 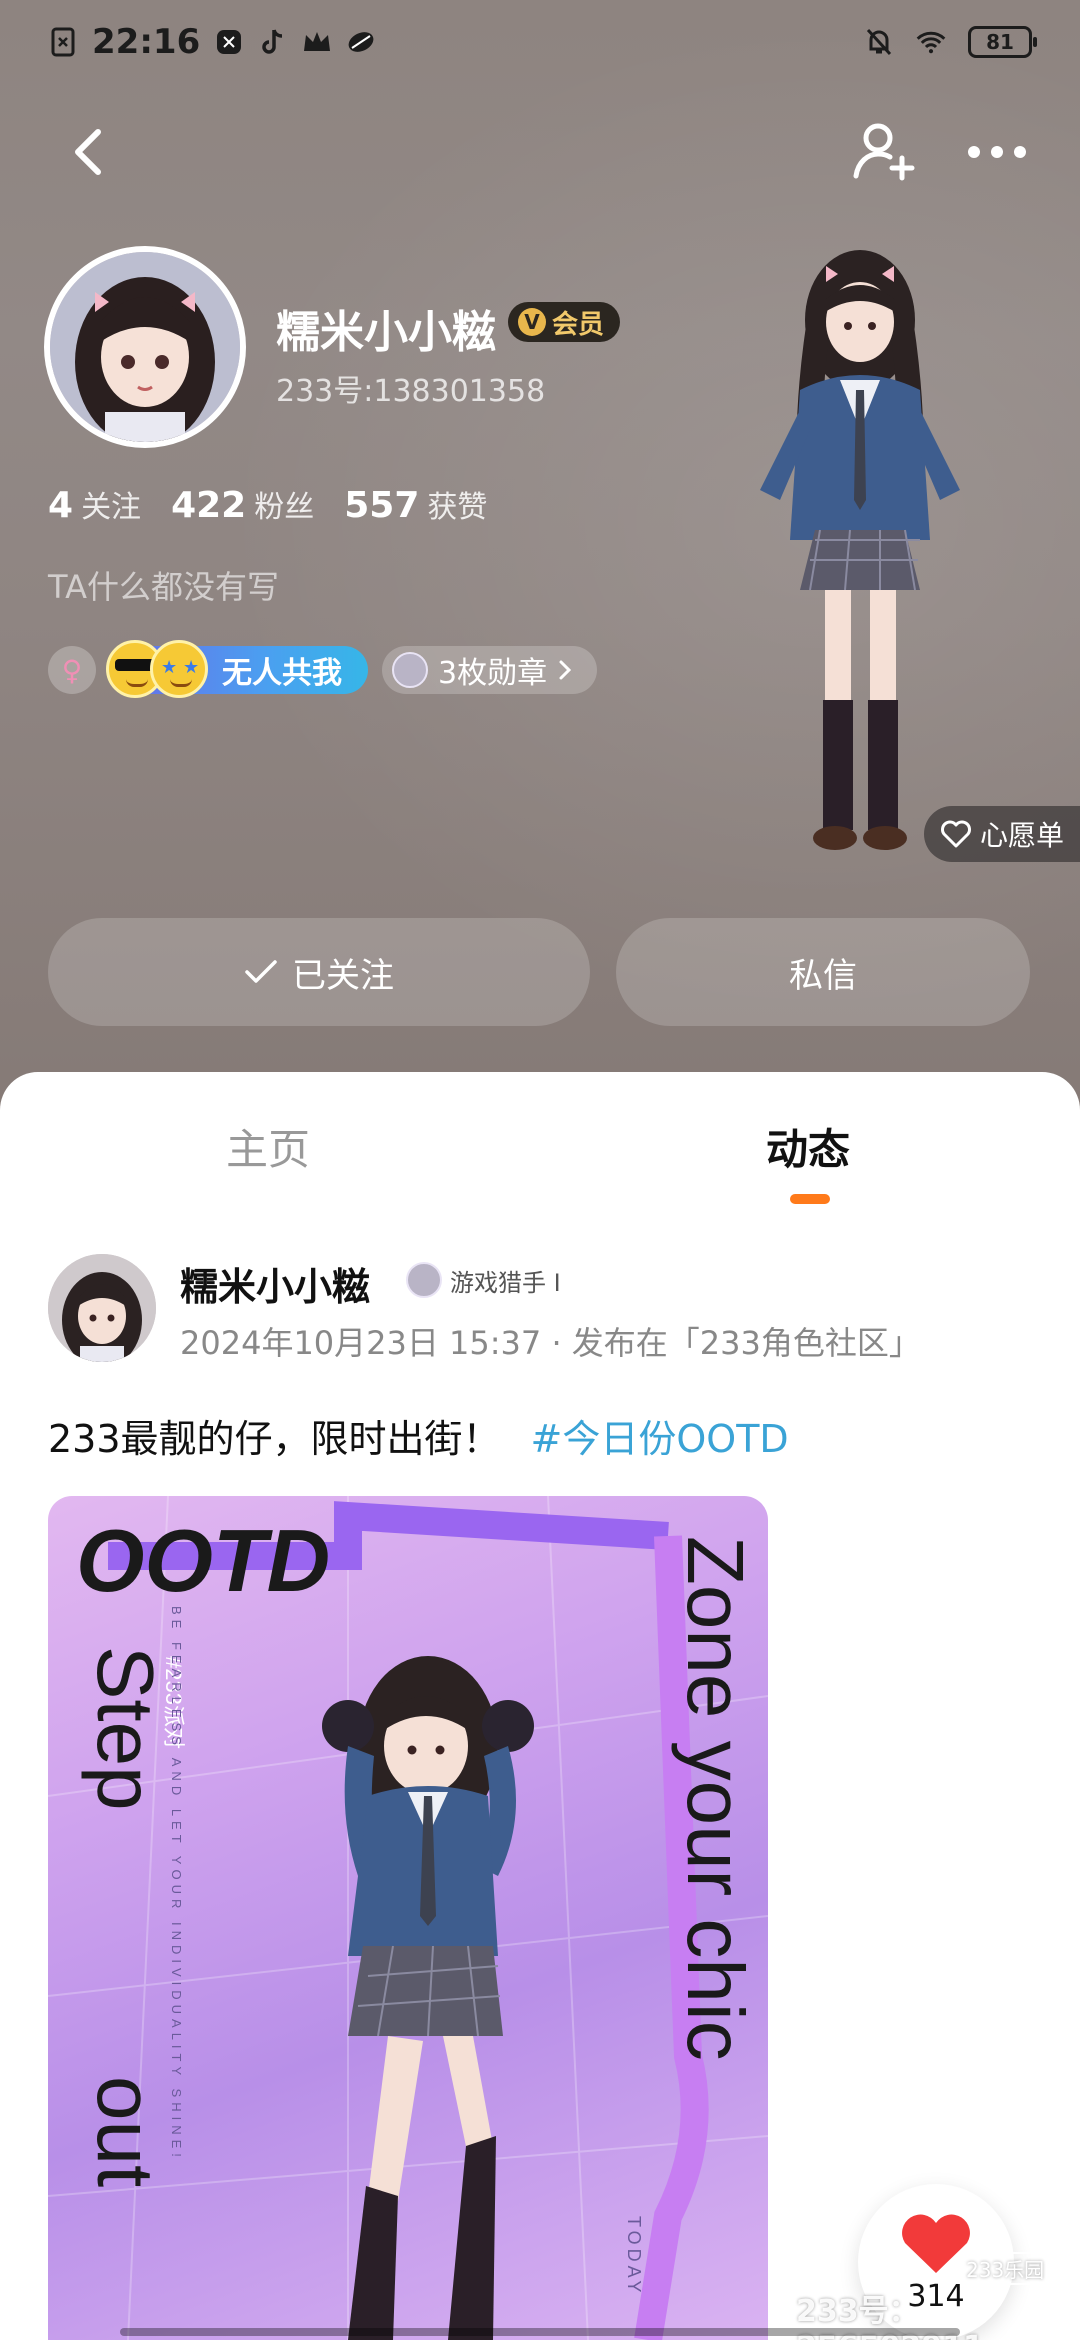 I want to click on mute-bell-icon, so click(x=879, y=42).